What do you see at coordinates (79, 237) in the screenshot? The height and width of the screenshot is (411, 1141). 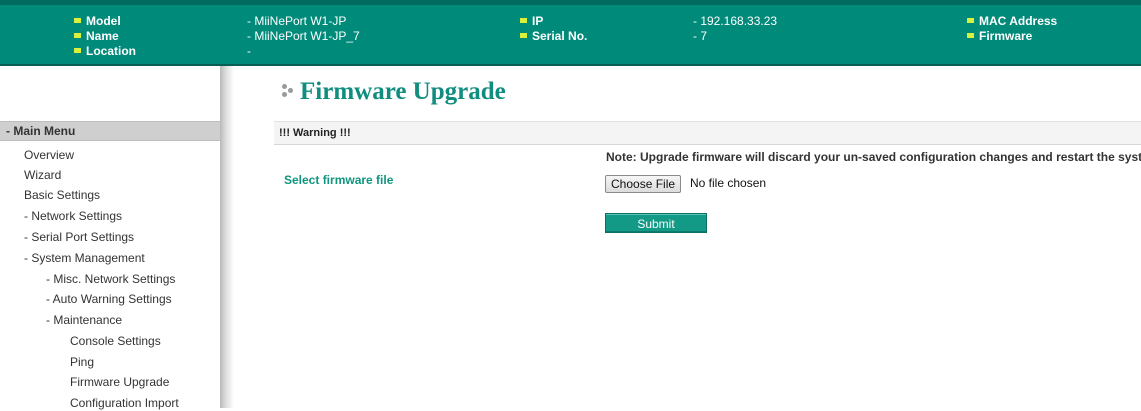 I see `menu-item-serial-port-settings: - Serial Port Settings` at bounding box center [79, 237].